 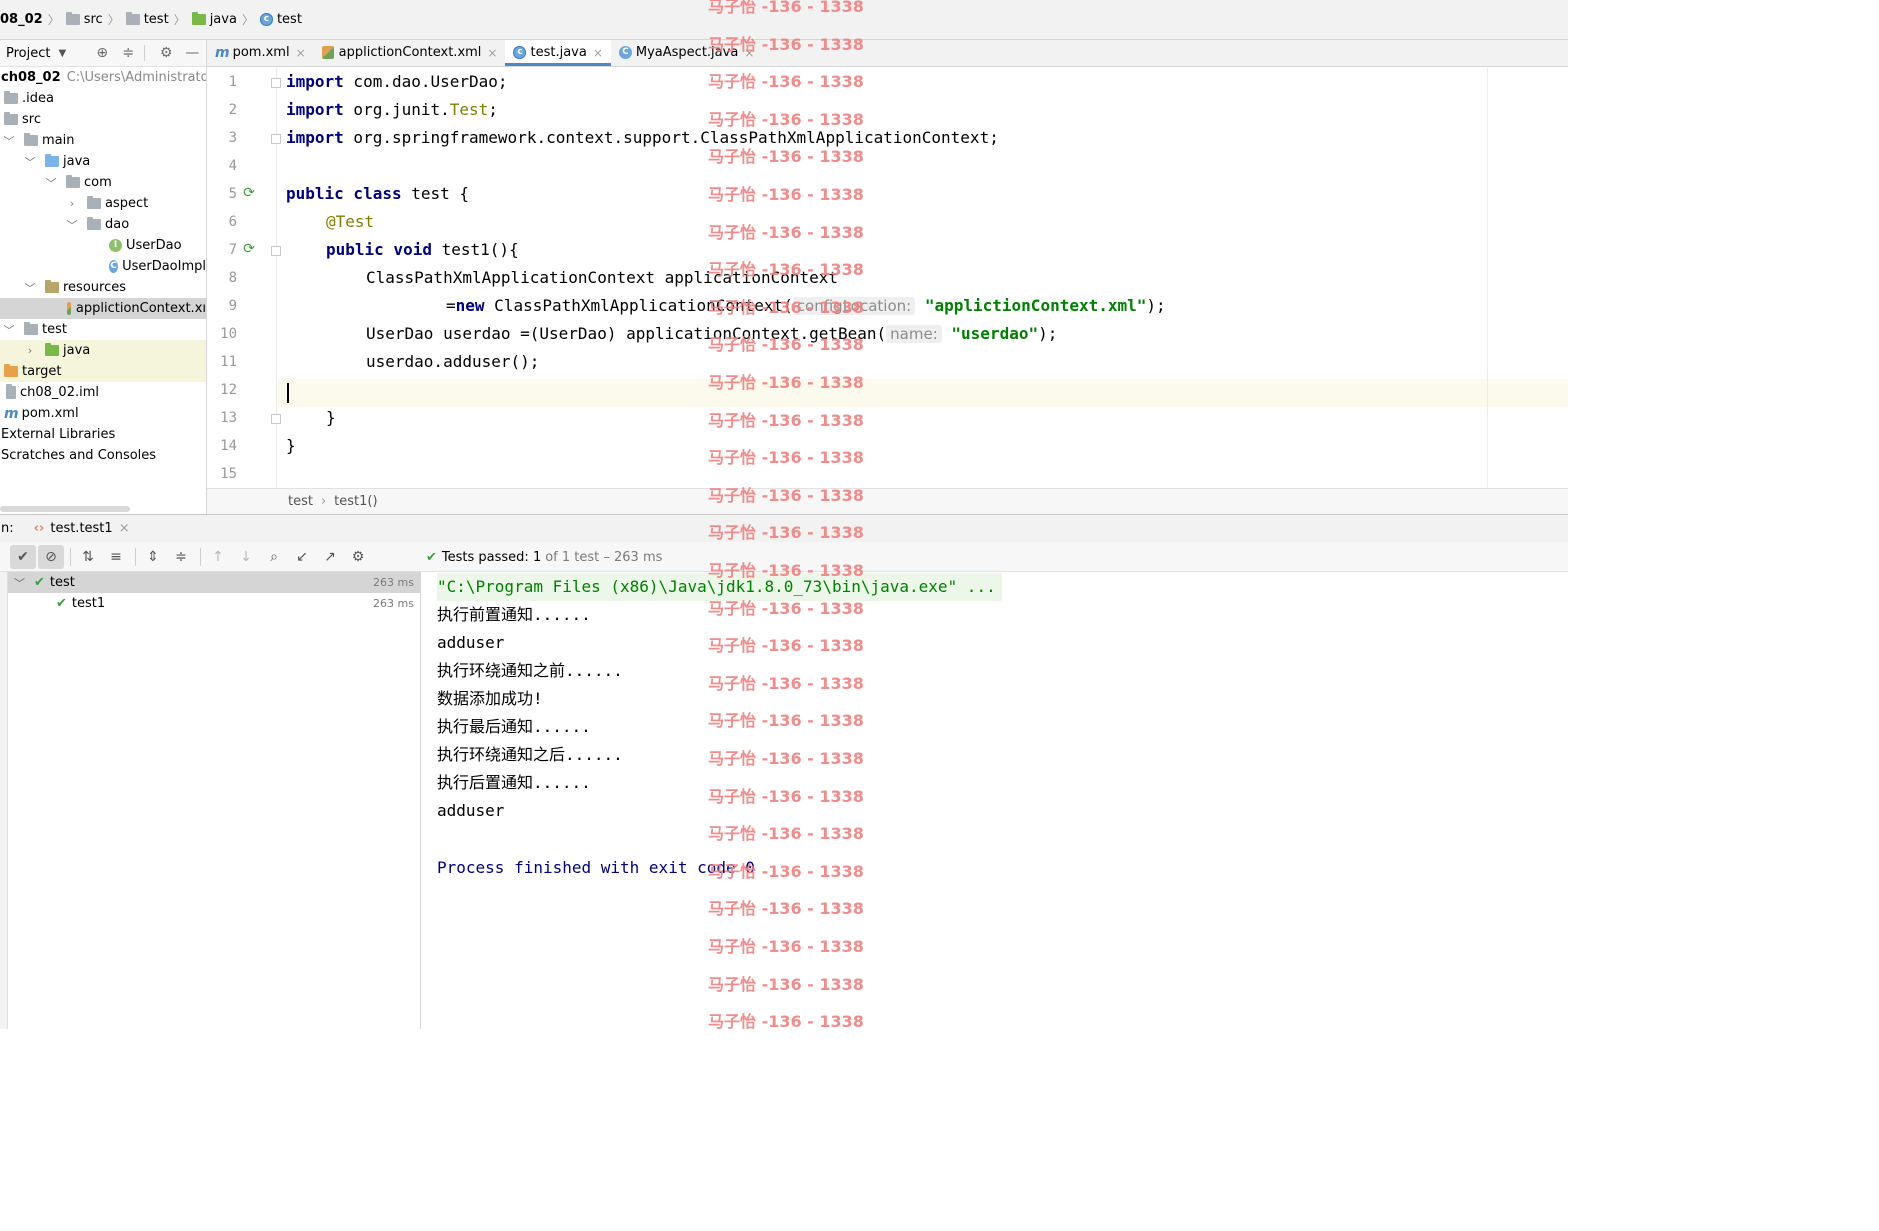 What do you see at coordinates (246, 557) in the screenshot?
I see `next-test-icon: ↓` at bounding box center [246, 557].